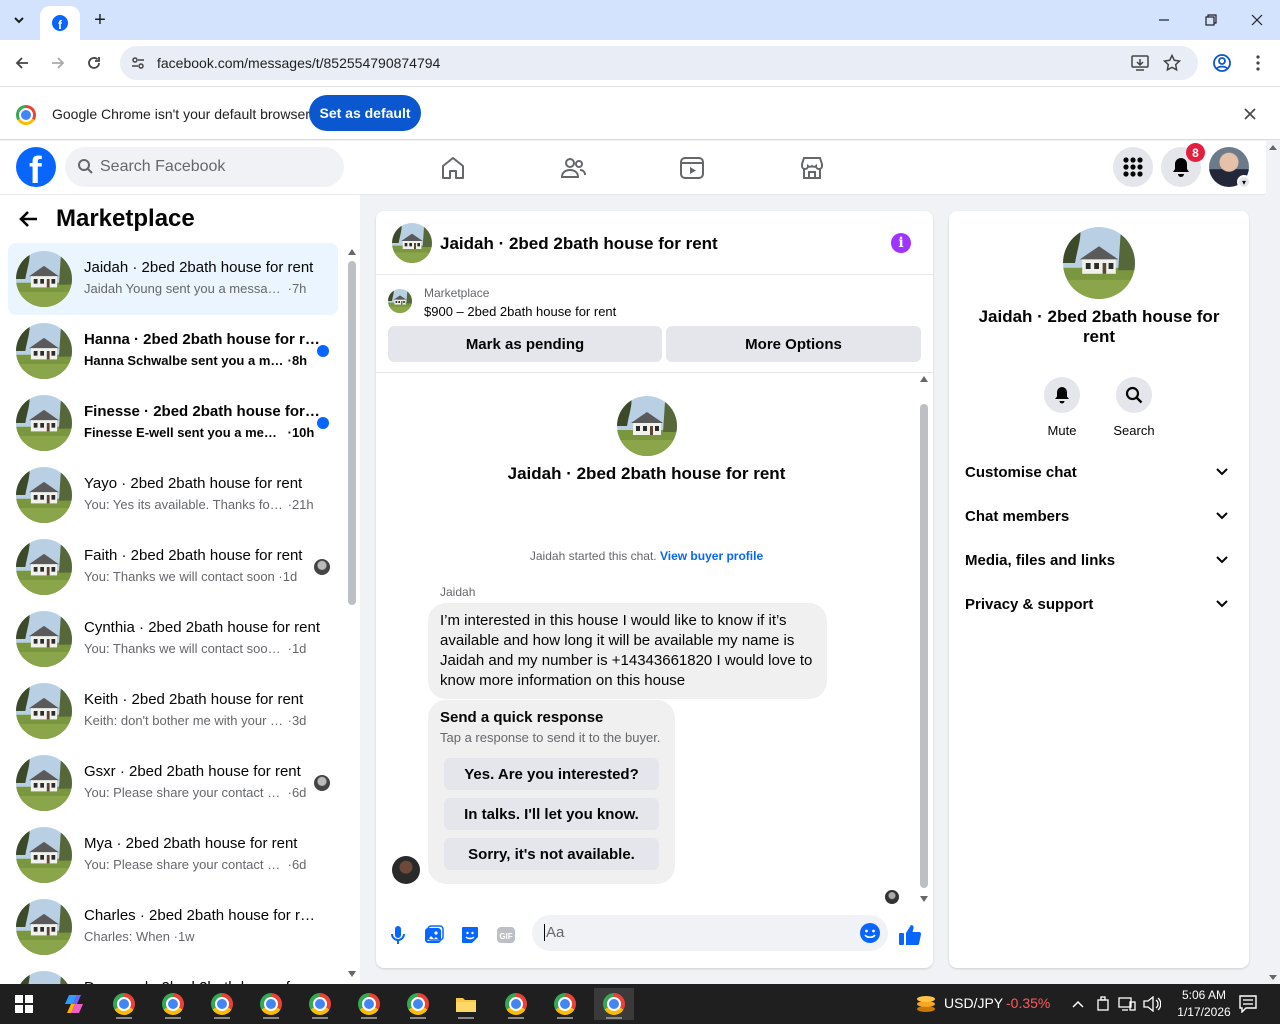 The width and height of the screenshot is (1280, 1024). Describe the element at coordinates (138, 63) in the screenshot. I see `site-info-icon` at that location.